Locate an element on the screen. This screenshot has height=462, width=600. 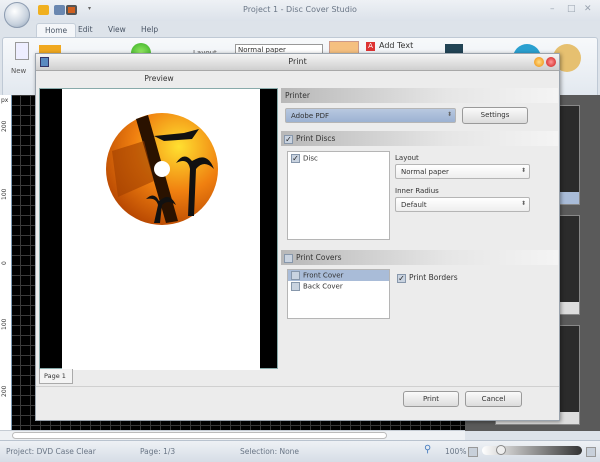
zoom-slider is located at coordinates (532, 450).